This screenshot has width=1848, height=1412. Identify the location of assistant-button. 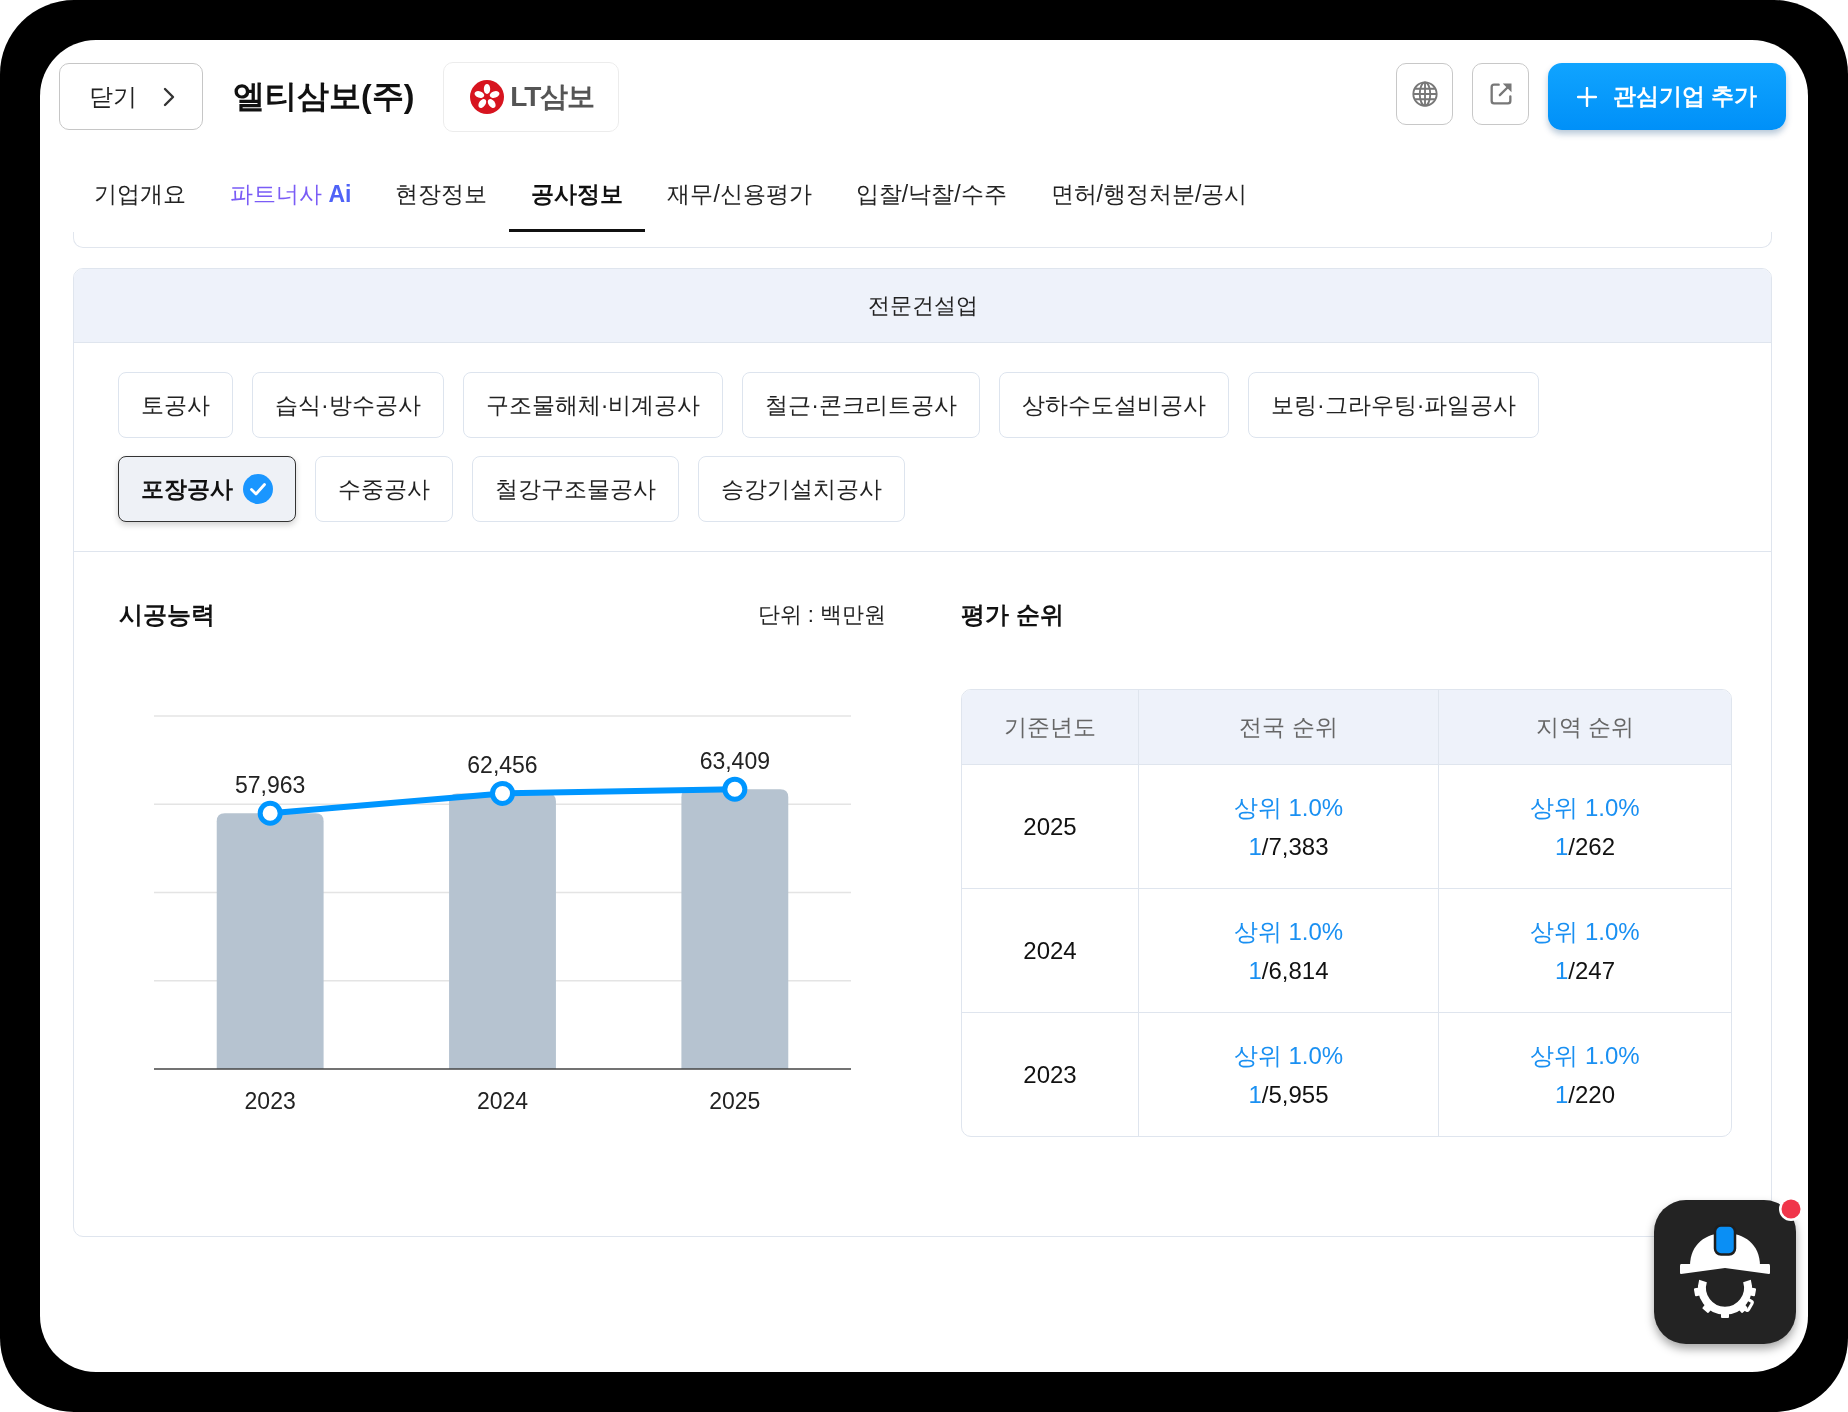
(1725, 1272).